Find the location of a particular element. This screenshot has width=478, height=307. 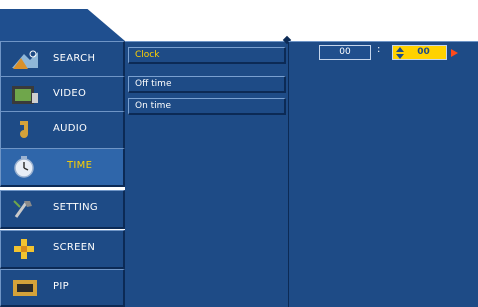

setting-icon is located at coordinates (22, 209).